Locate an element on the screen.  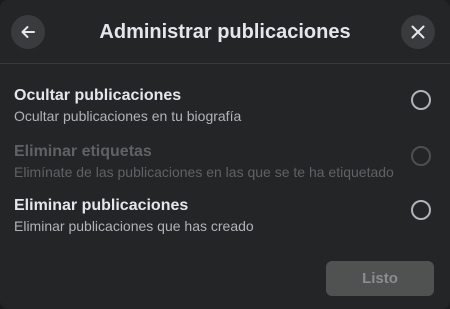
dialog-title: Administrar publicaciones is located at coordinates (225, 32).